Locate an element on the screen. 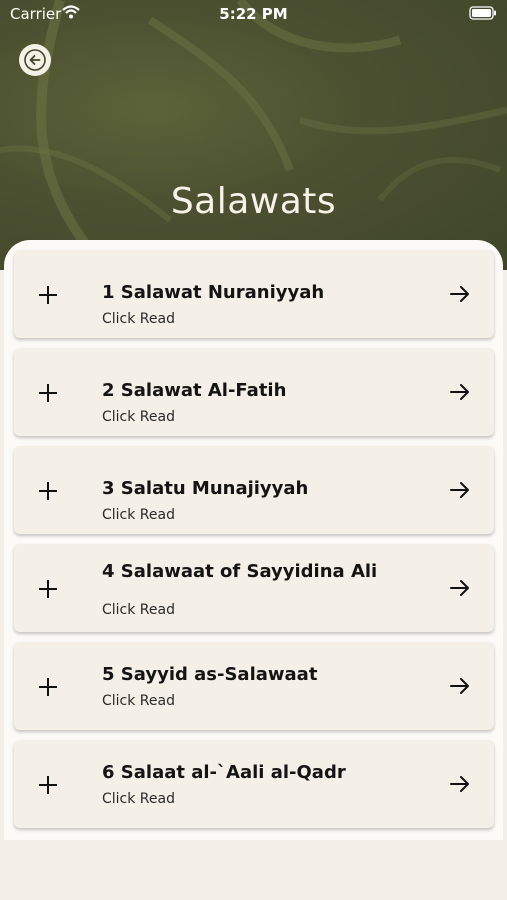  arrow-left-icon is located at coordinates (35, 60).